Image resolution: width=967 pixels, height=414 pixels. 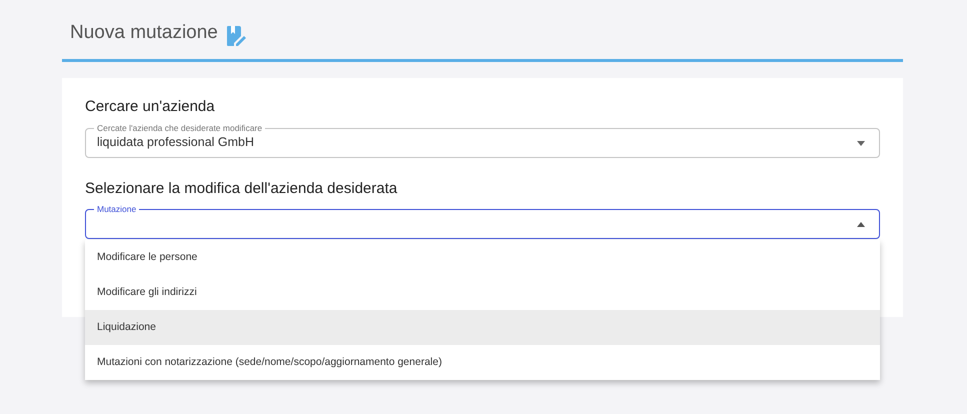 I want to click on field-value: liquidata professional GmbH, so click(x=175, y=143).